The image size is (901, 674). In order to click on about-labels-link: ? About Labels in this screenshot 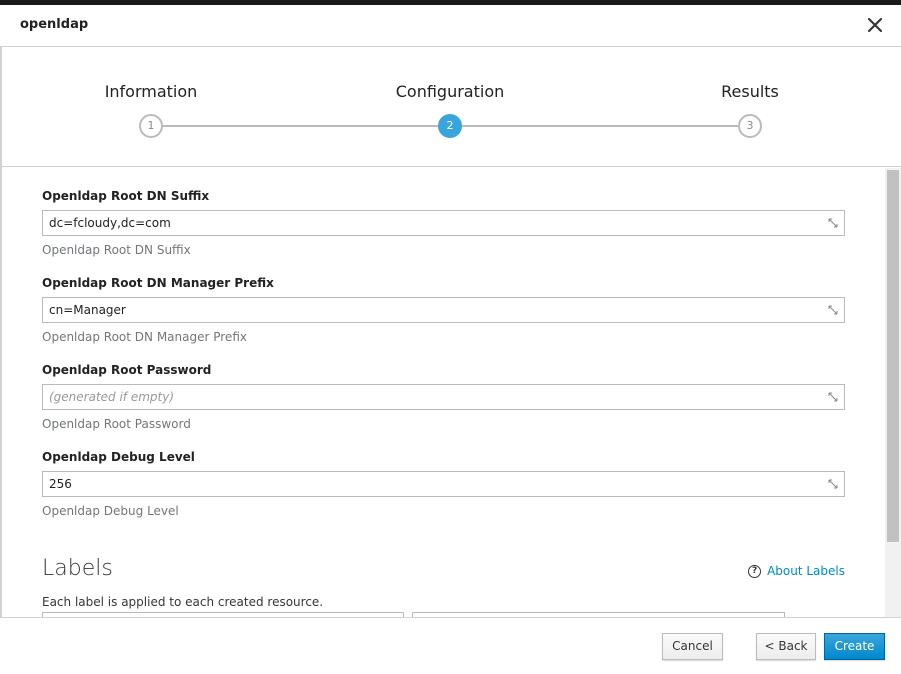, I will do `click(796, 571)`.